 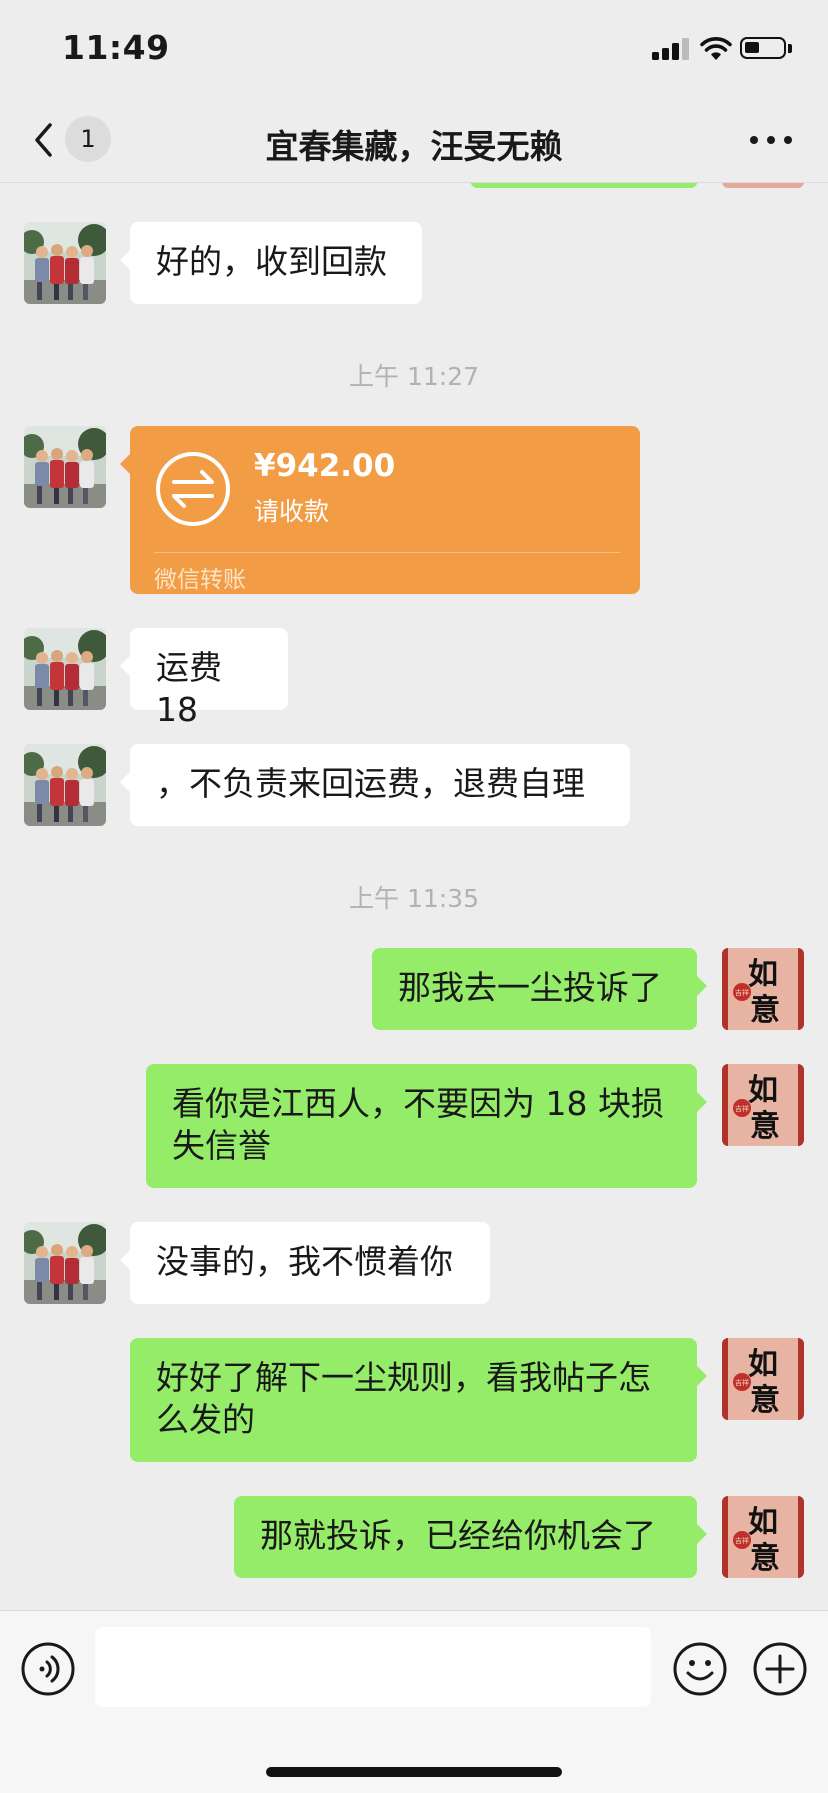 I want to click on message-text: 运费 18, so click(x=189, y=688).